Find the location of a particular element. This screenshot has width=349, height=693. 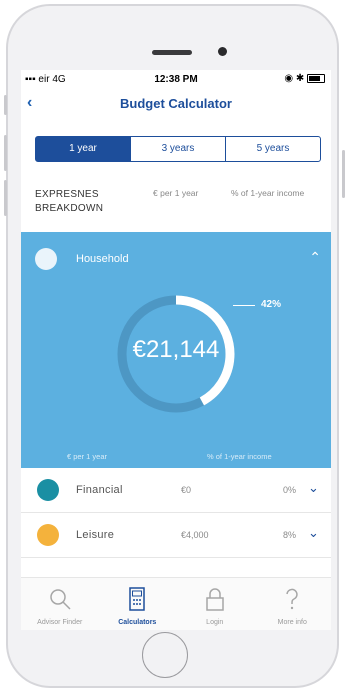

home-button is located at coordinates (165, 655).